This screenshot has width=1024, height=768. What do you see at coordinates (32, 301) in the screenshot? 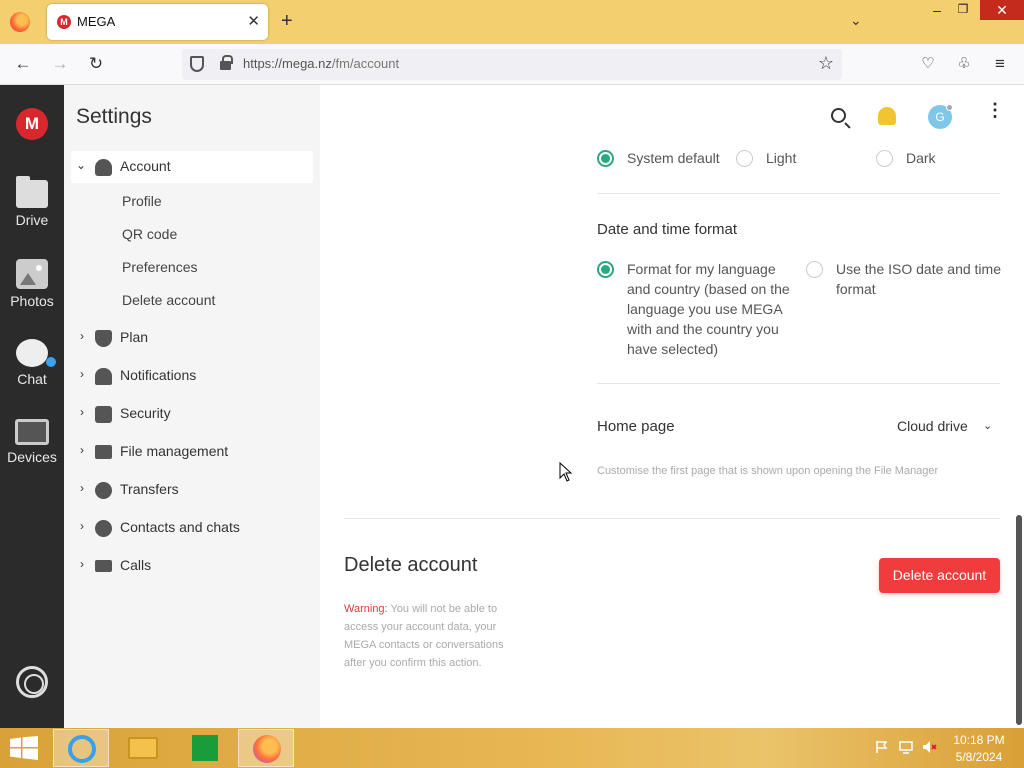
I see `rail-label: Photos` at bounding box center [32, 301].